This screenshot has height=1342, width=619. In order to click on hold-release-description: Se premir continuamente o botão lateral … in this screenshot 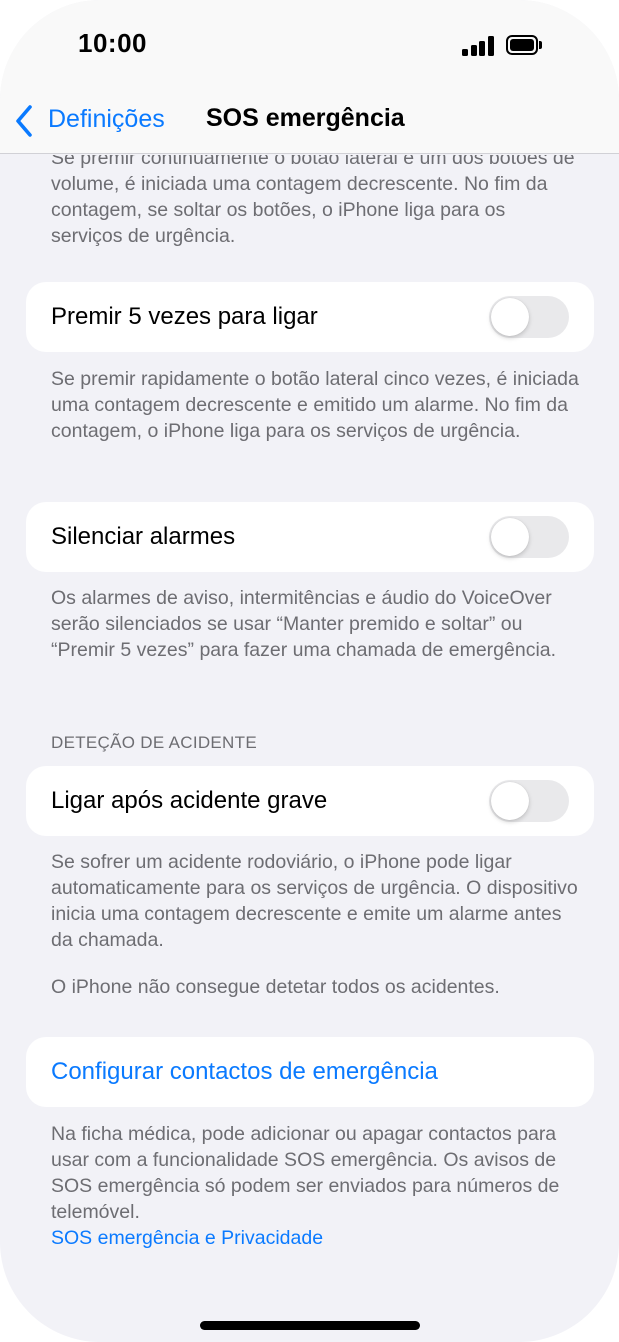, I will do `click(313, 201)`.